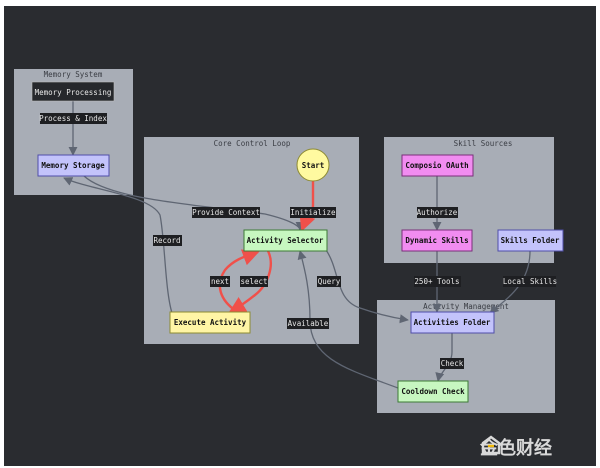  I want to click on edge-label-250-tools: 250+ Tools, so click(436, 281).